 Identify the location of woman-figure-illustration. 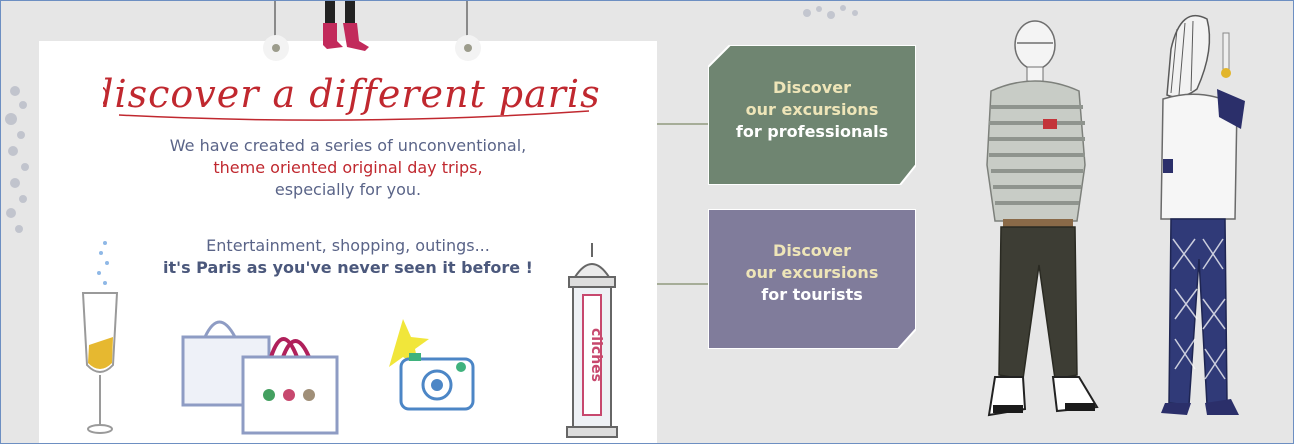
(1202, 214).